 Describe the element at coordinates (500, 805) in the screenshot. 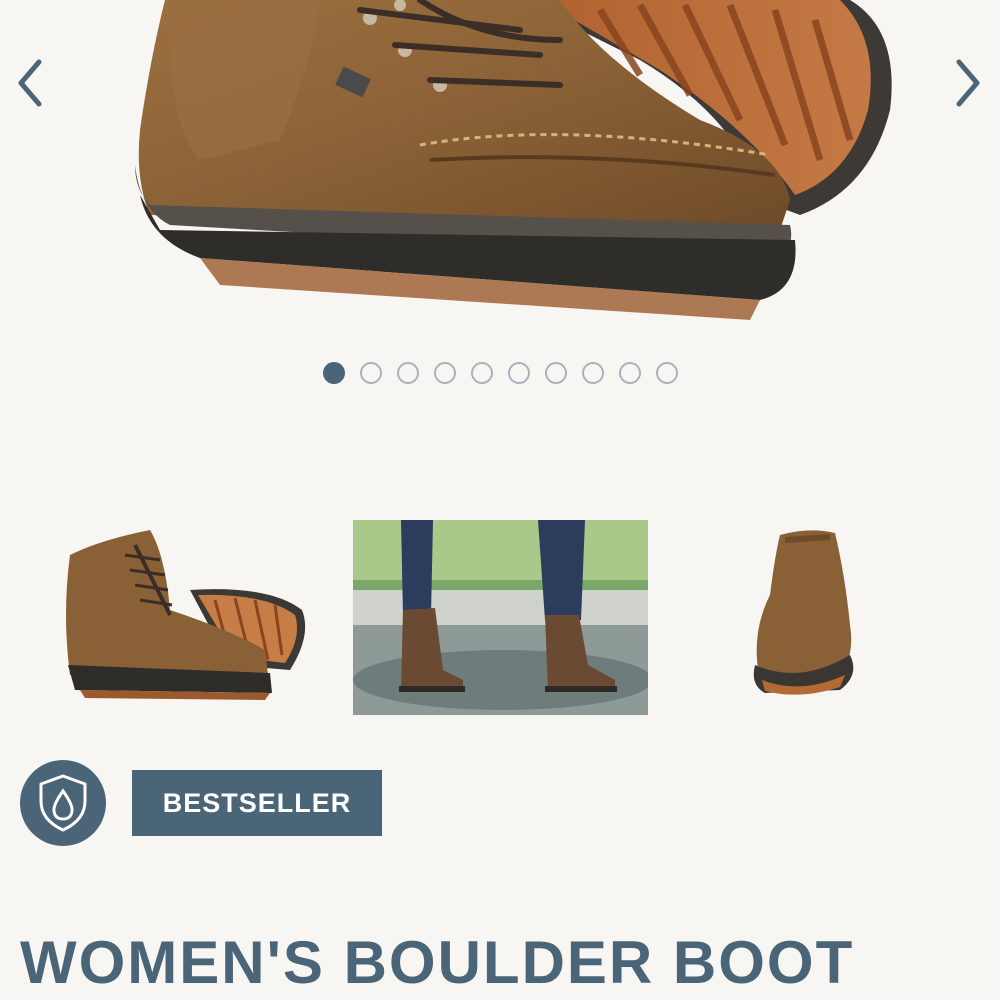

I see `product-badges: BESTSELLER` at that location.